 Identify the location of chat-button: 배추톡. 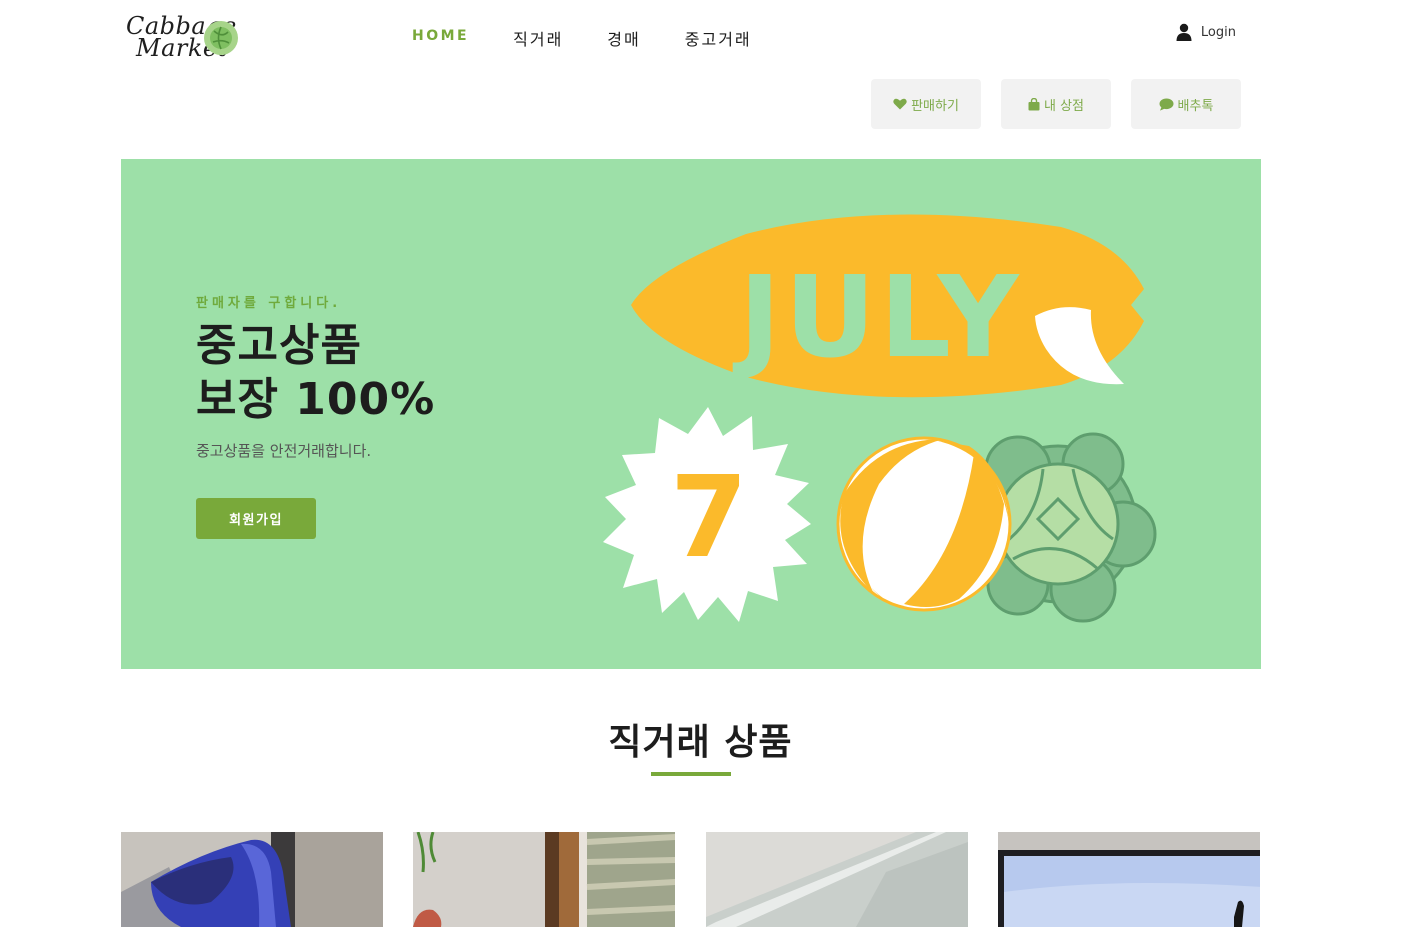
(1186, 104).